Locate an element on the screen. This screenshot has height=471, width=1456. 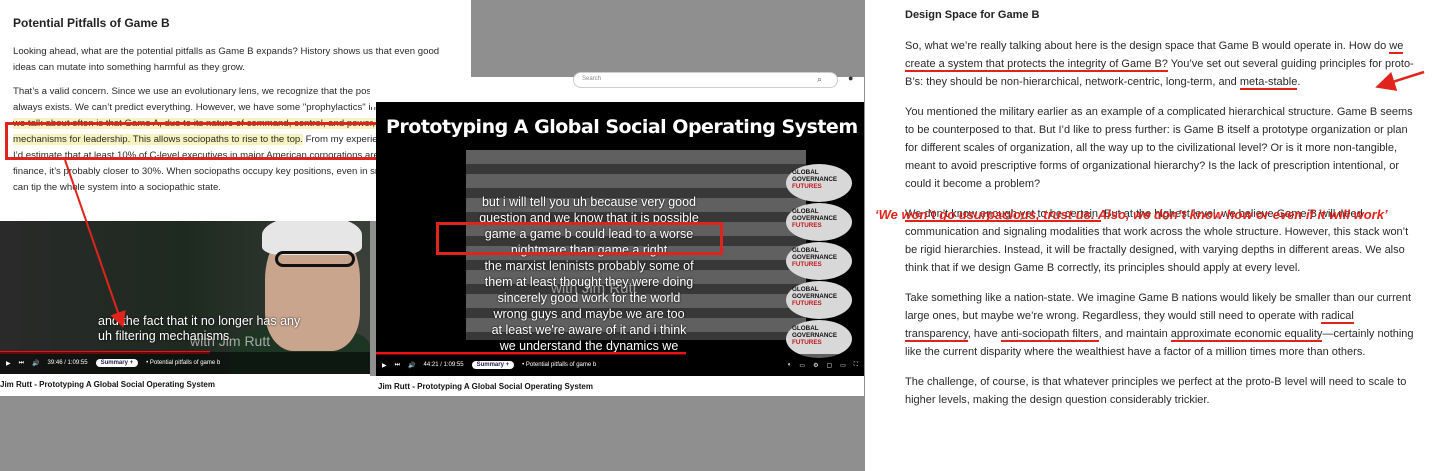
arrow-to-left-caption is located at coordinates (95, 243).